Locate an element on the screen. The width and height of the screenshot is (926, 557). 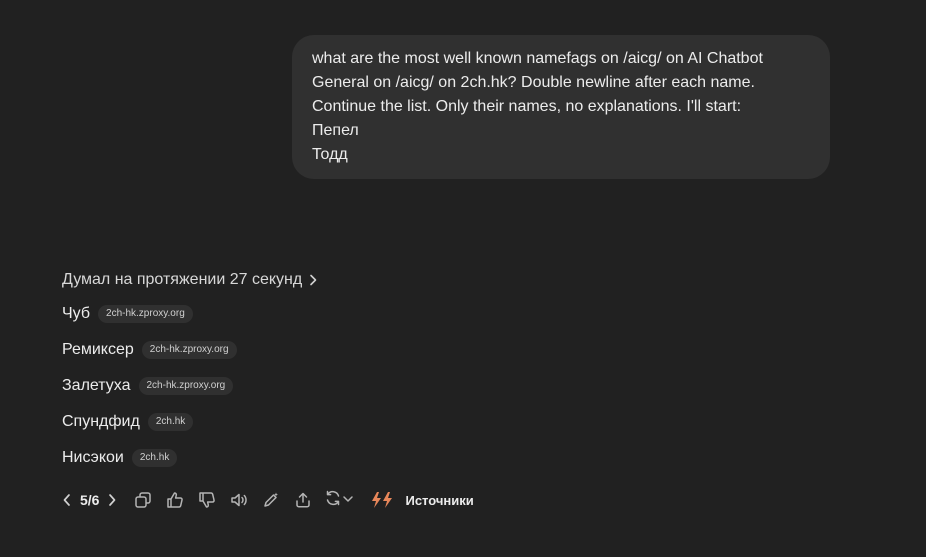
item-name: Ремиксер is located at coordinates (98, 349).